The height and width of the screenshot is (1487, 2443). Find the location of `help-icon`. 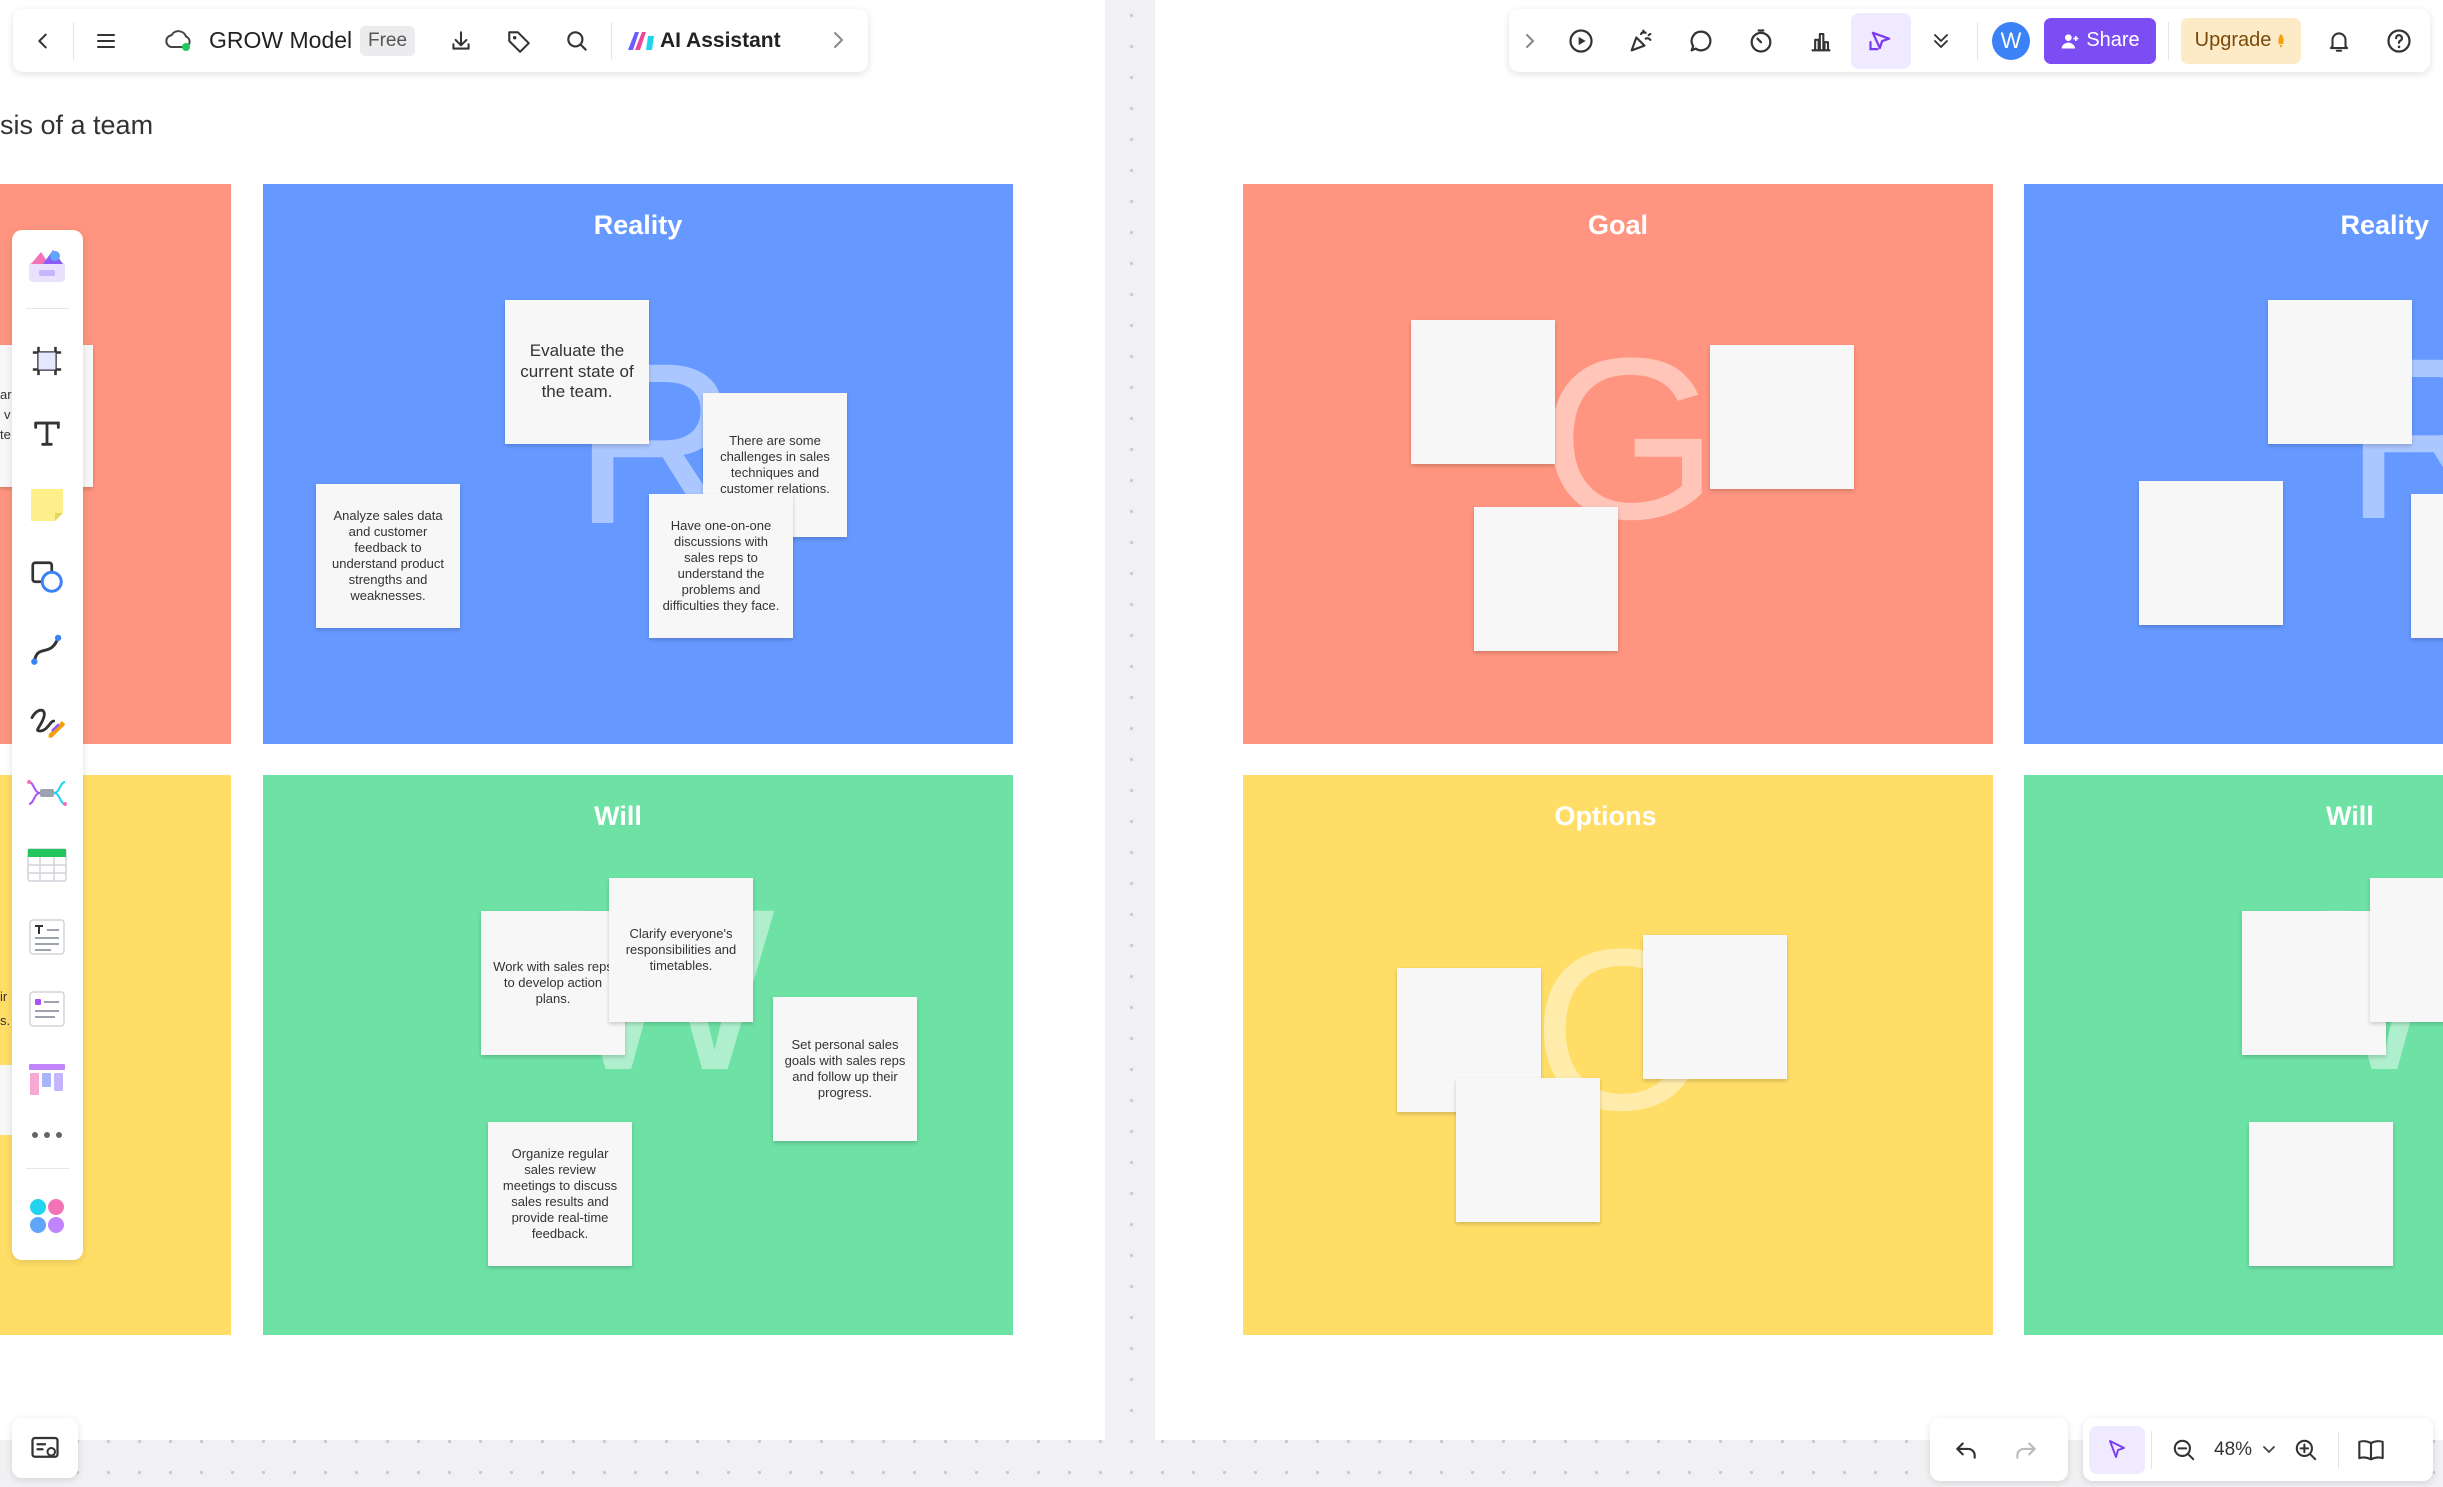

help-icon is located at coordinates (2399, 41).